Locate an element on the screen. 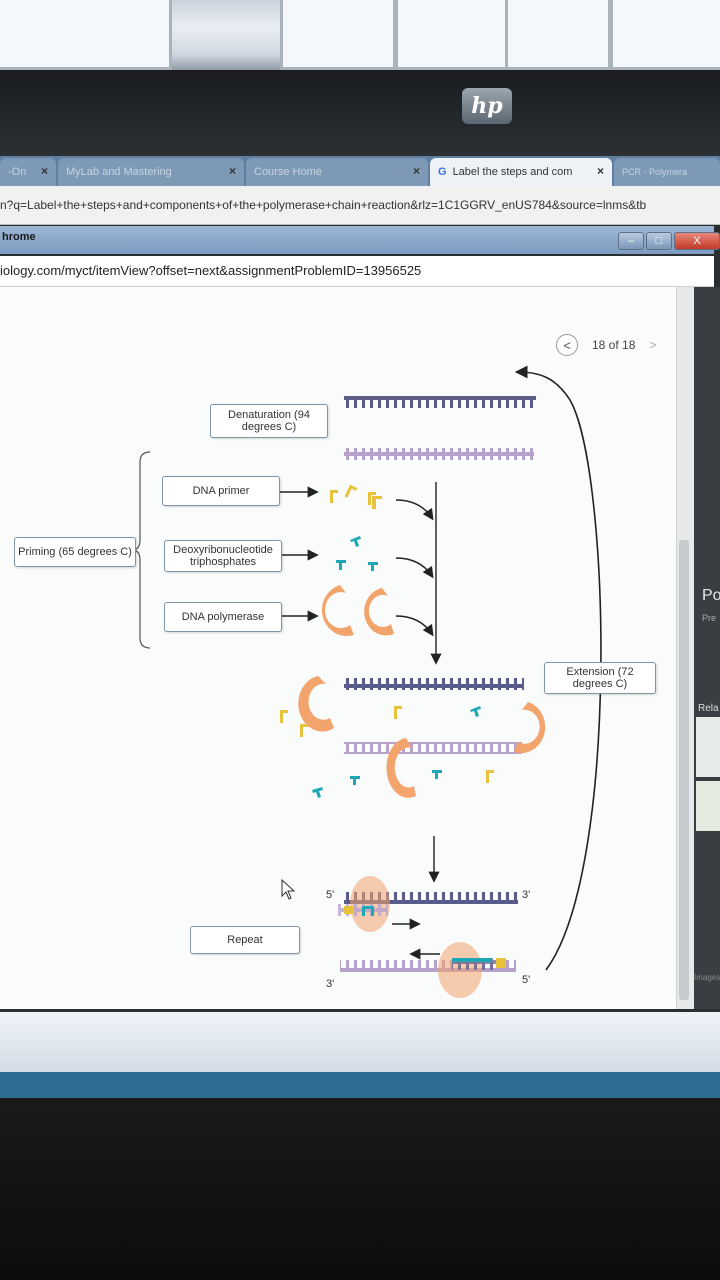 The image size is (720, 1280). nucleotide-fragment is located at coordinates (472, 960).